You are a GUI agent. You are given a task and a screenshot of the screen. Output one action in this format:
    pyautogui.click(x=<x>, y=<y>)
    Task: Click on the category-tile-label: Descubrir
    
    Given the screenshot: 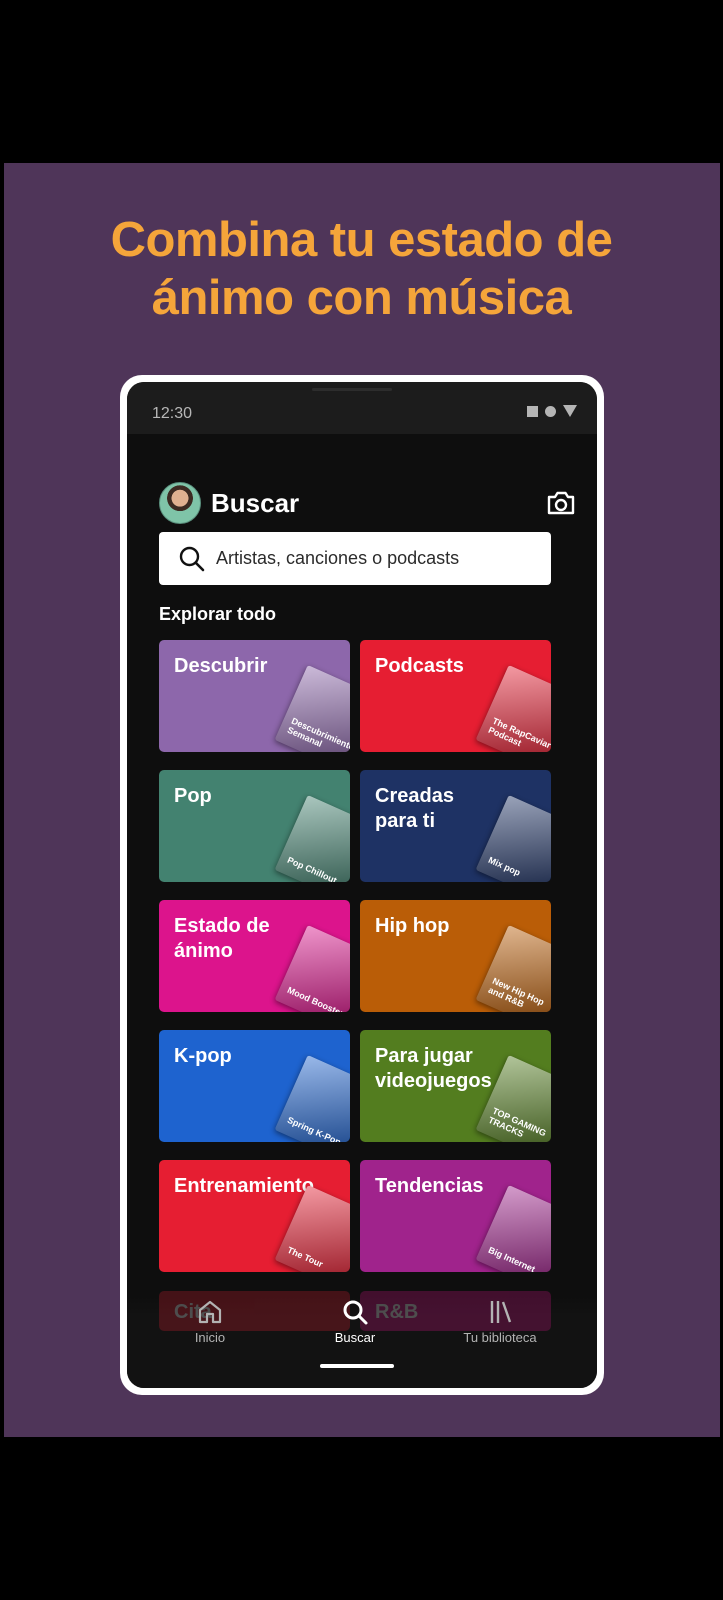 What is the action you would take?
    pyautogui.click(x=221, y=666)
    